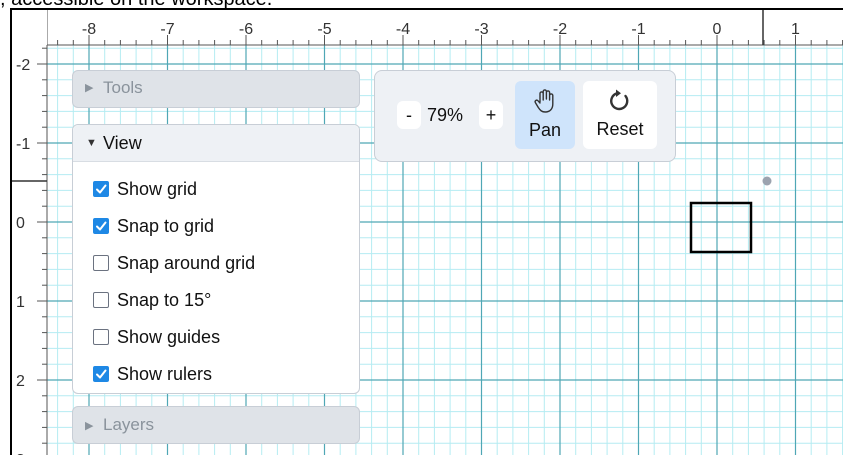  I want to click on view-option-label: Snap to 15°, so click(164, 299).